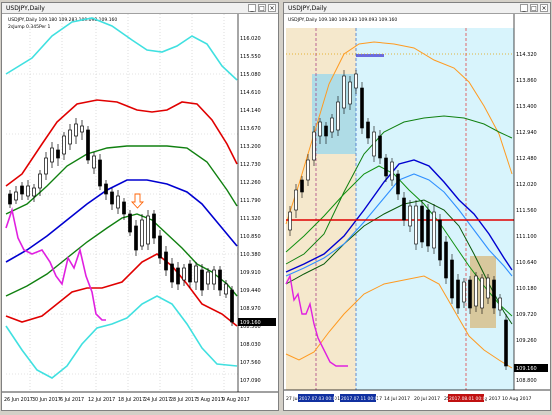  Describe the element at coordinates (526, 81) in the screenshot. I see `svg-text: 113.860` at that location.